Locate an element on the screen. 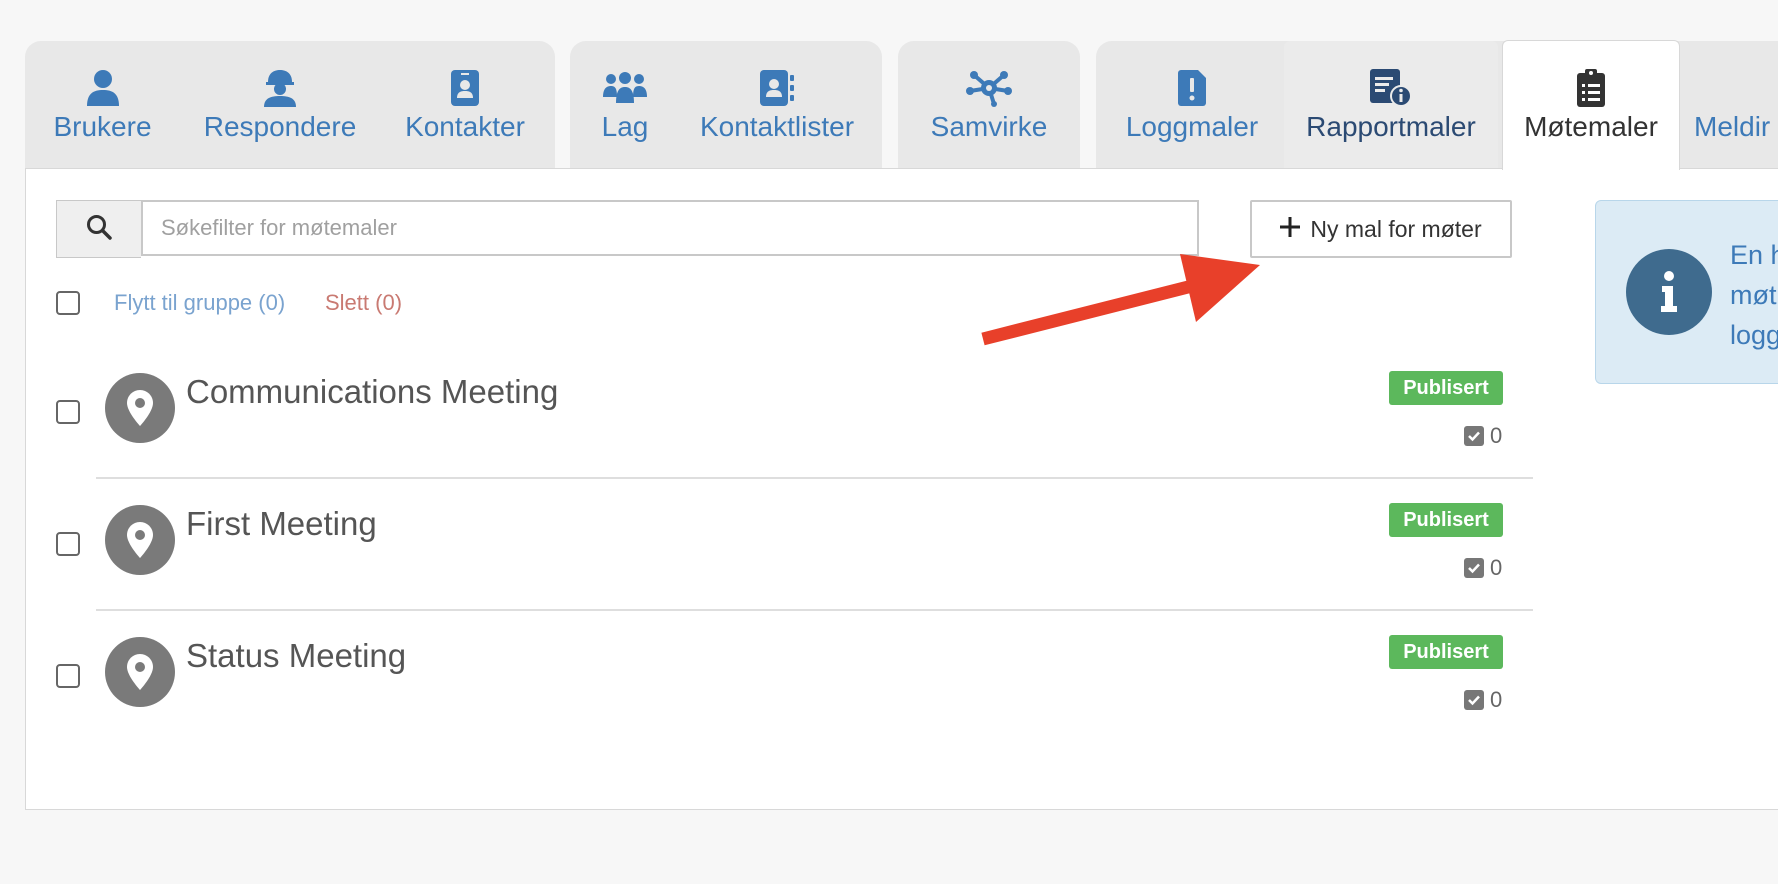 This screenshot has width=1778, height=884. tab-loggmaler: Loggmaler is located at coordinates (1192, 104).